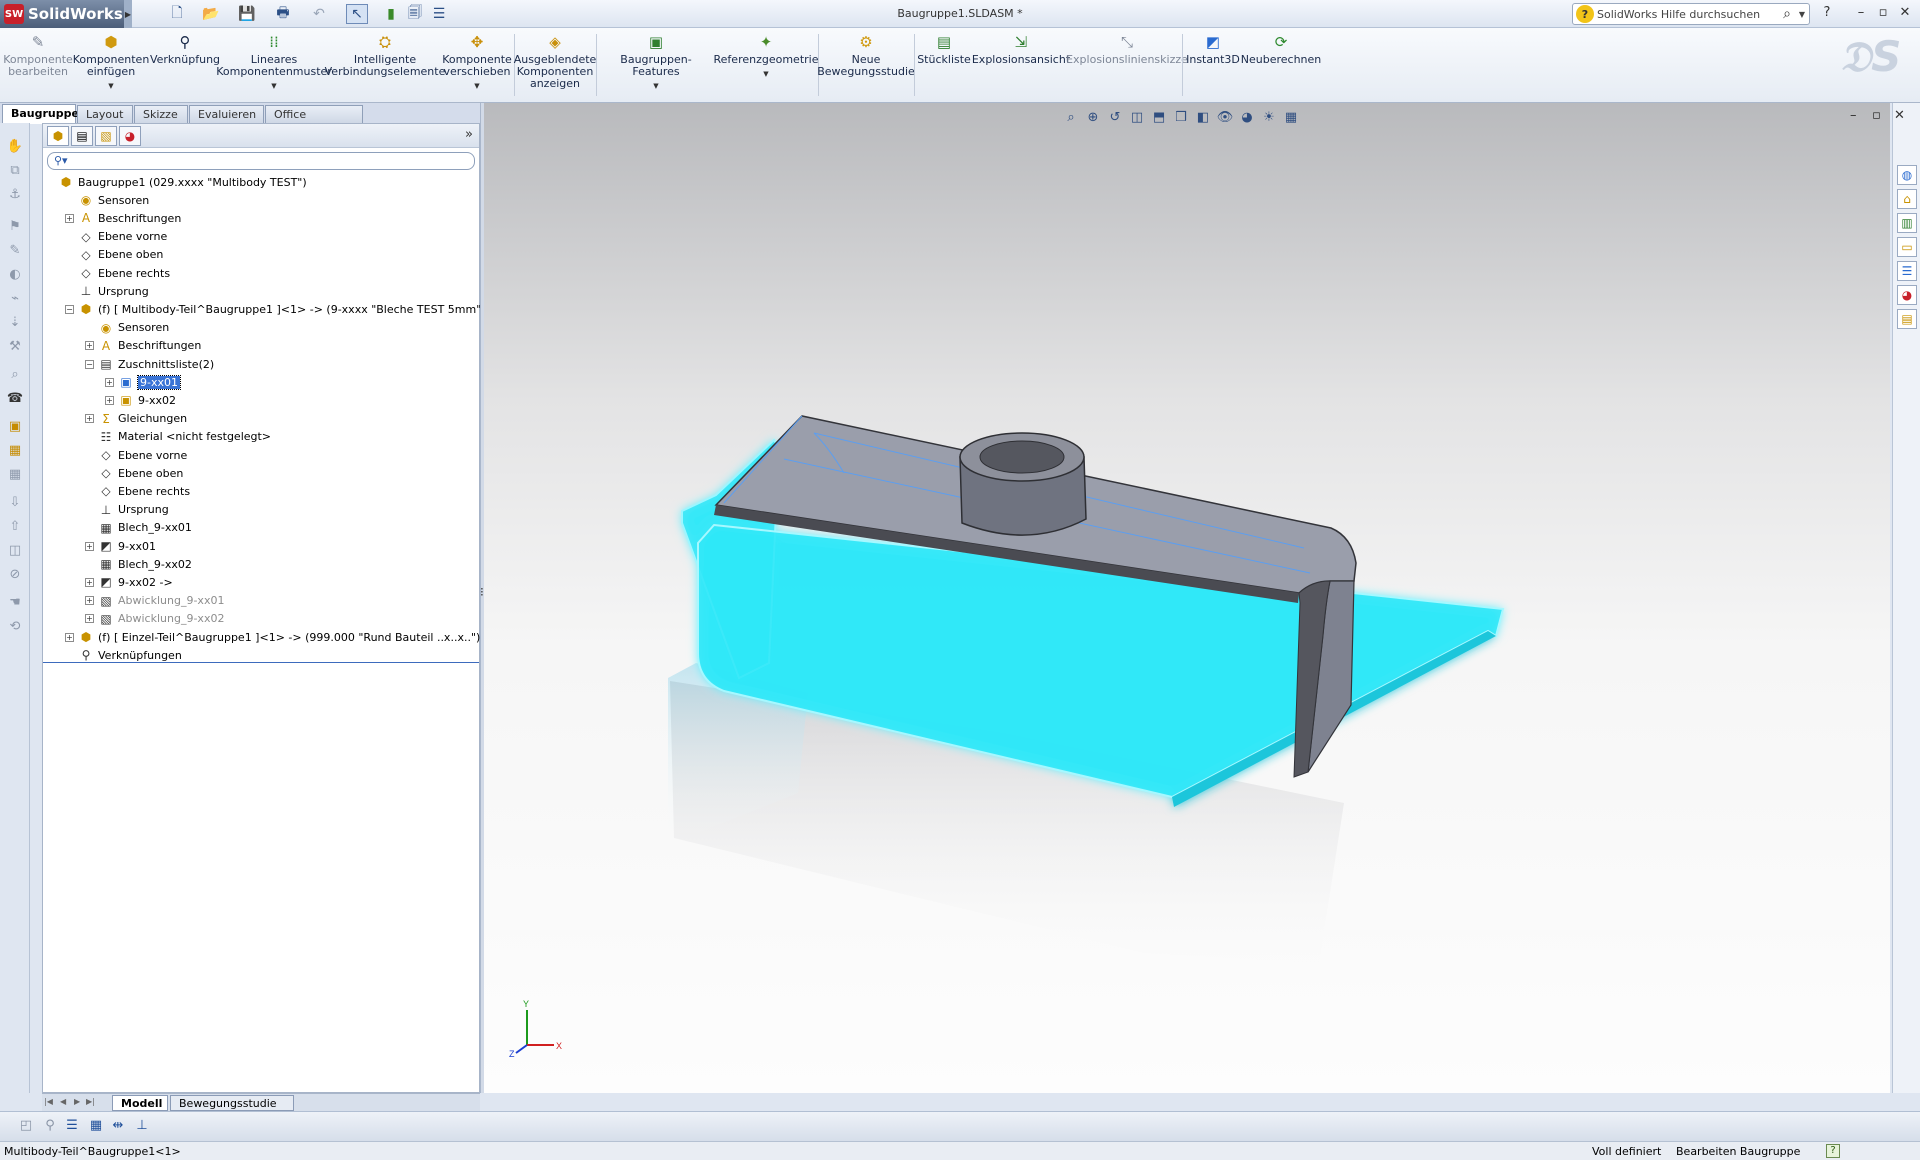  What do you see at coordinates (247, 14) in the screenshot?
I see `save-icon: 💾` at bounding box center [247, 14].